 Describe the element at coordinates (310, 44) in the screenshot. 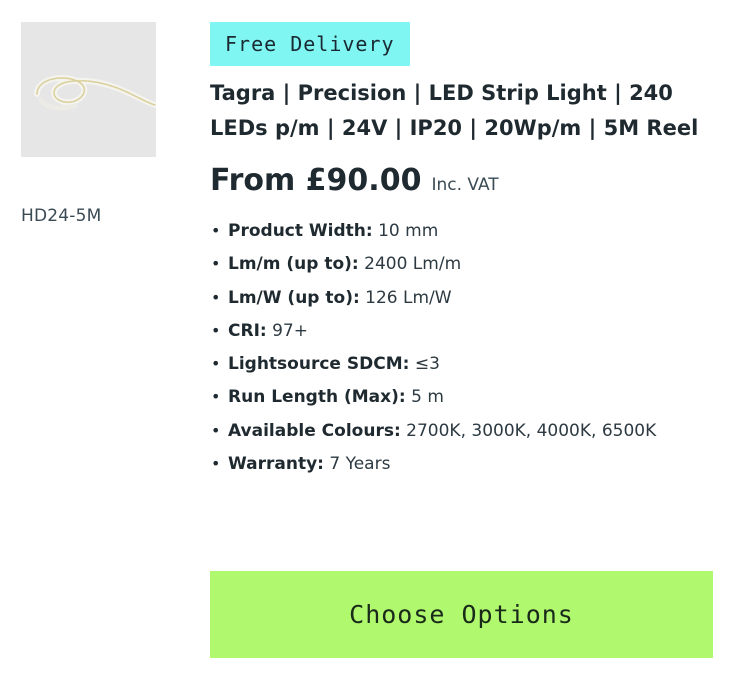

I see `free-delivery-badge: Free Delivery` at that location.